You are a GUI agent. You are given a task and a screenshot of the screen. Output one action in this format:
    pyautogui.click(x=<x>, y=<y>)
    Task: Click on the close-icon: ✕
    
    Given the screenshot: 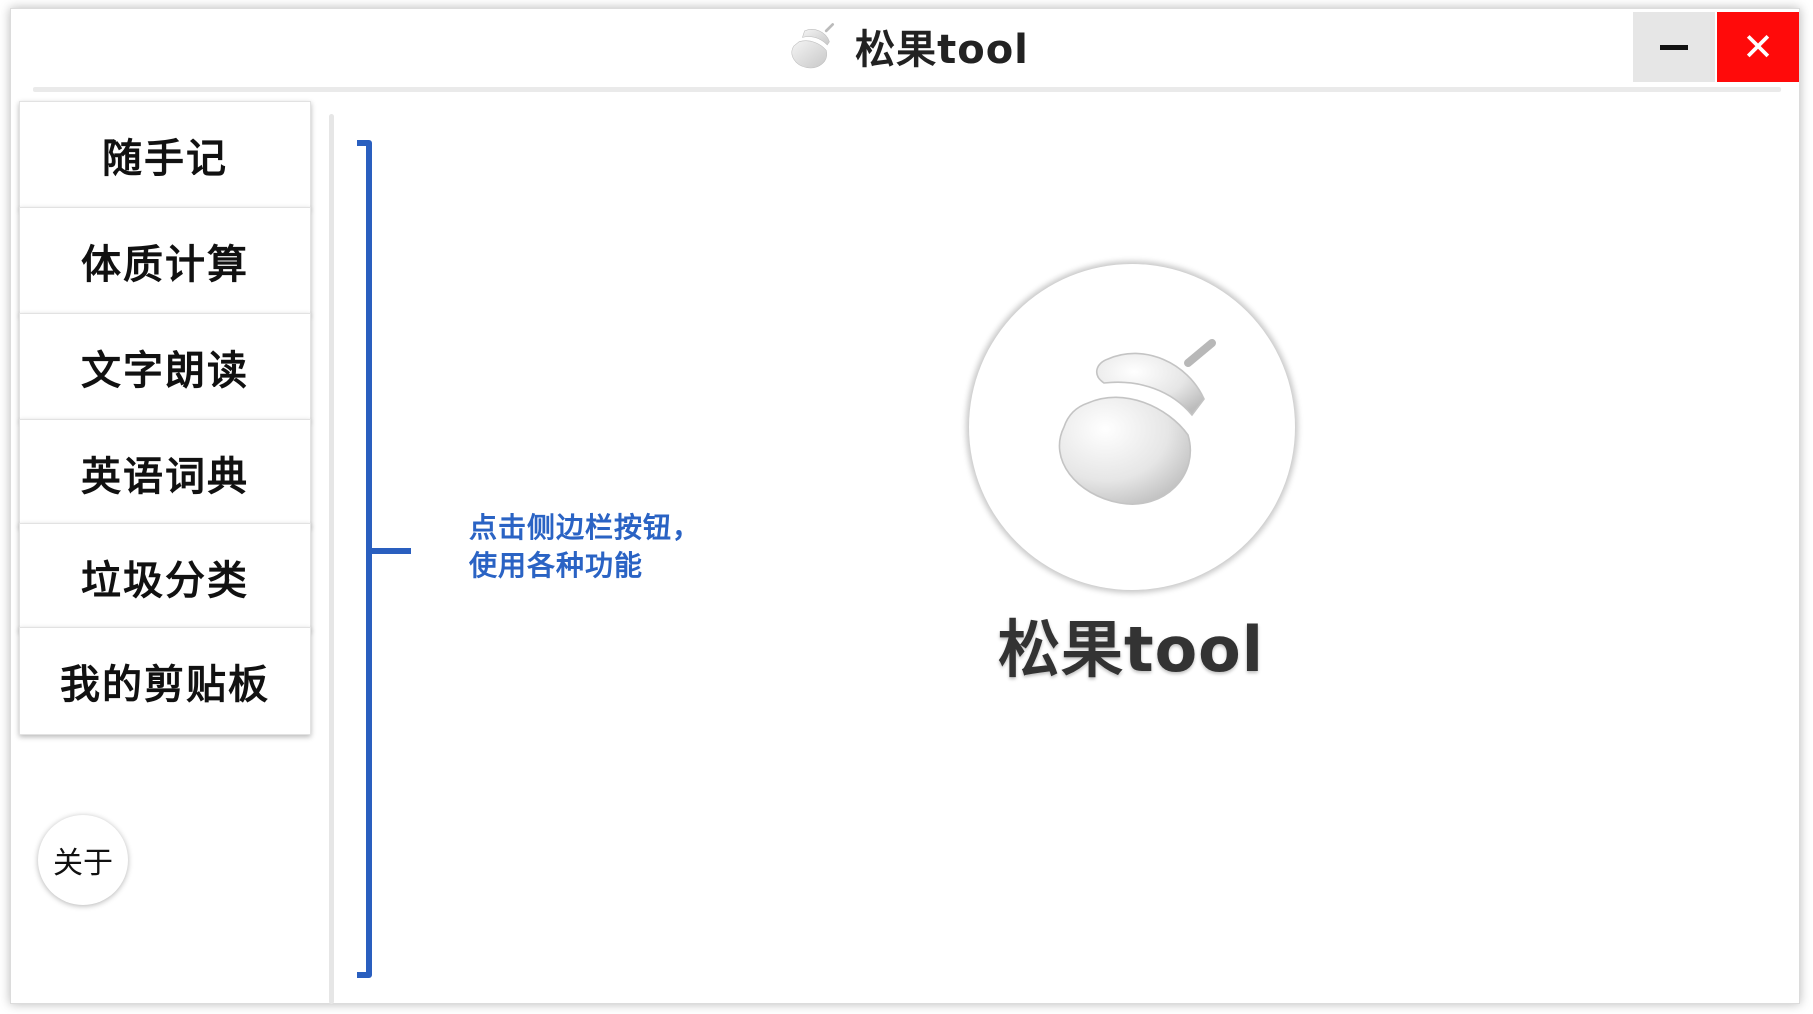 What is the action you would take?
    pyautogui.click(x=1758, y=47)
    